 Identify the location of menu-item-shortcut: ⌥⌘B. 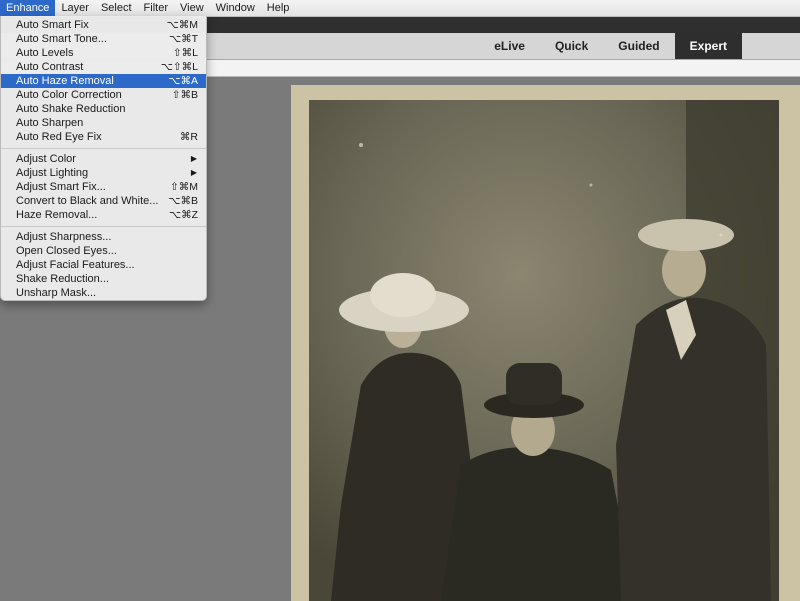
(183, 201).